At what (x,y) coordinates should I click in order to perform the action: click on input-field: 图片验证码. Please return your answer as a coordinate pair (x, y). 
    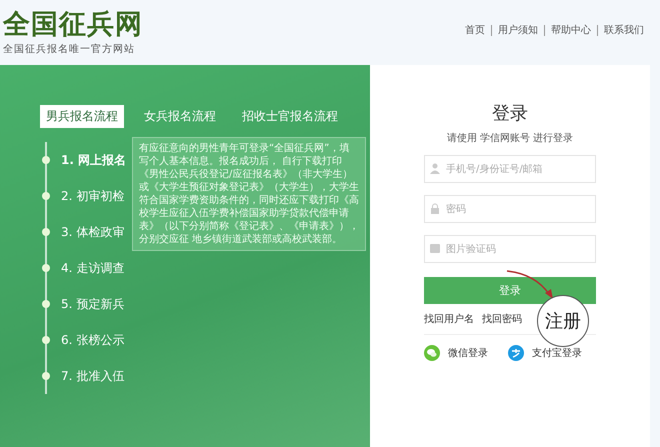
    Looking at the image, I should click on (510, 249).